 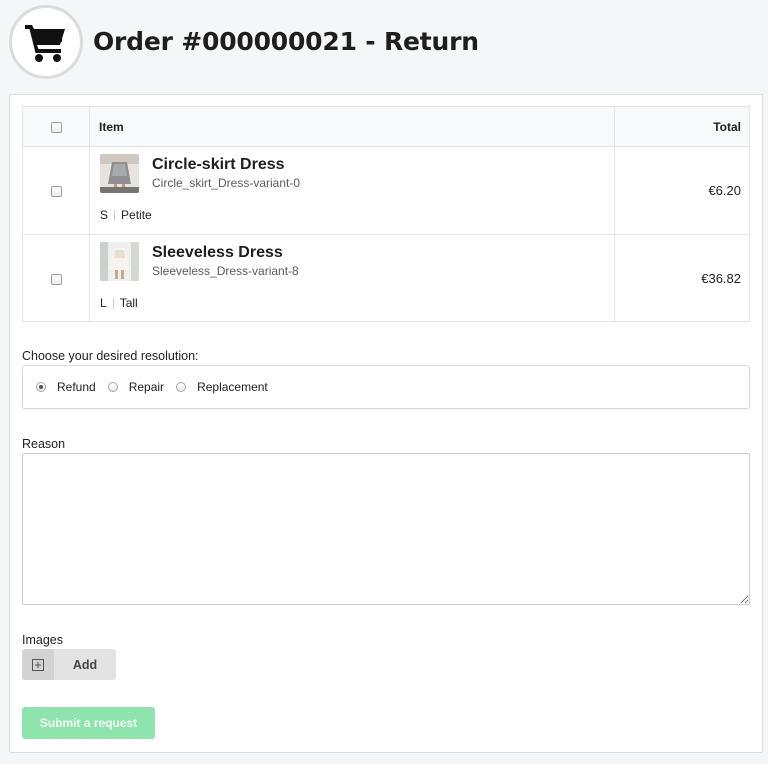 What do you see at coordinates (682, 126) in the screenshot?
I see `total-column-header: Total` at bounding box center [682, 126].